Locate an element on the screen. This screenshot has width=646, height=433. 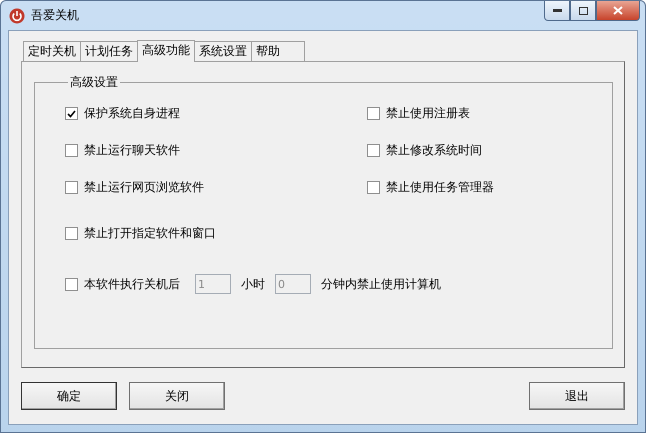
maximize-button is located at coordinates (583, 11).